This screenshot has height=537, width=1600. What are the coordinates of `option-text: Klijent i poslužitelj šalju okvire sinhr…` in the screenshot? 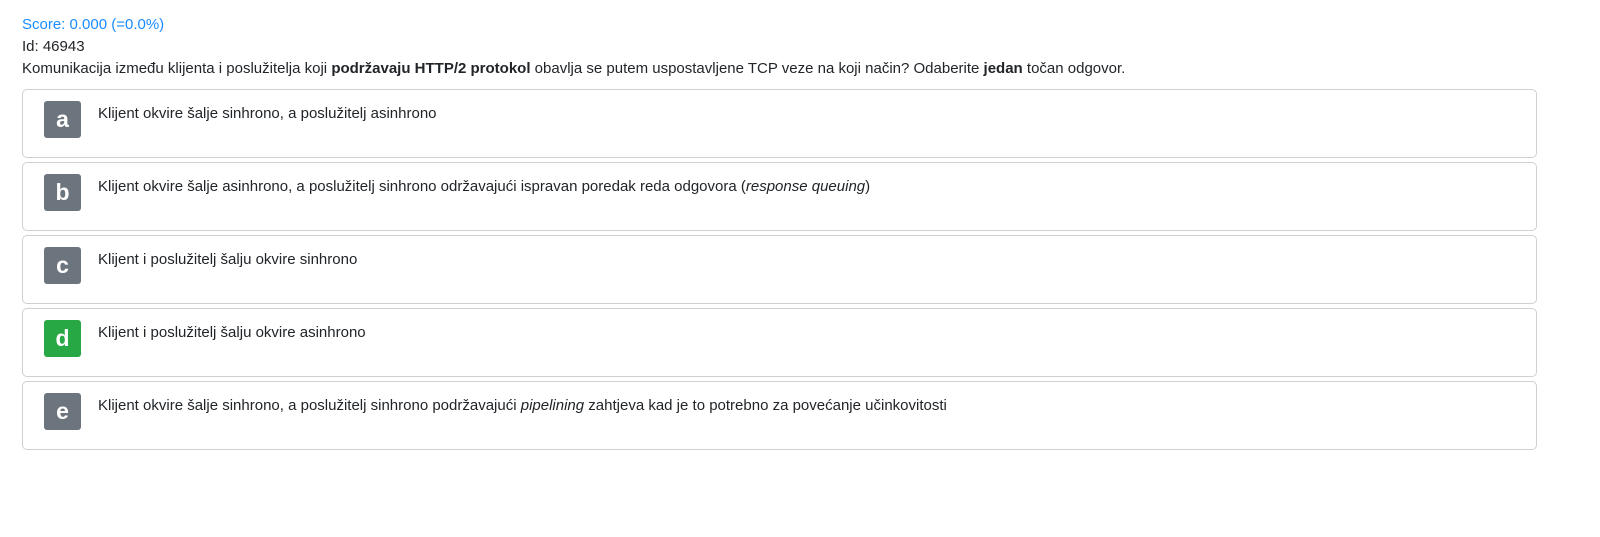 It's located at (228, 259).